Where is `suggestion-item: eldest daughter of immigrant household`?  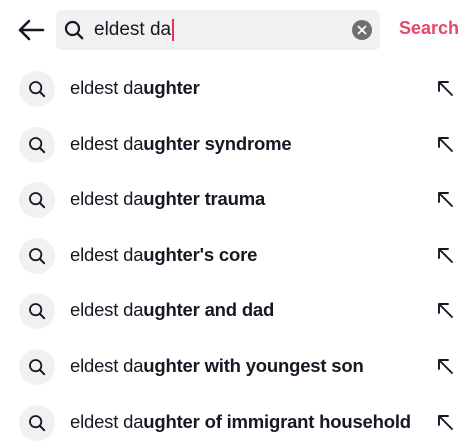 suggestion-item: eldest daughter of immigrant household is located at coordinates (237, 421).